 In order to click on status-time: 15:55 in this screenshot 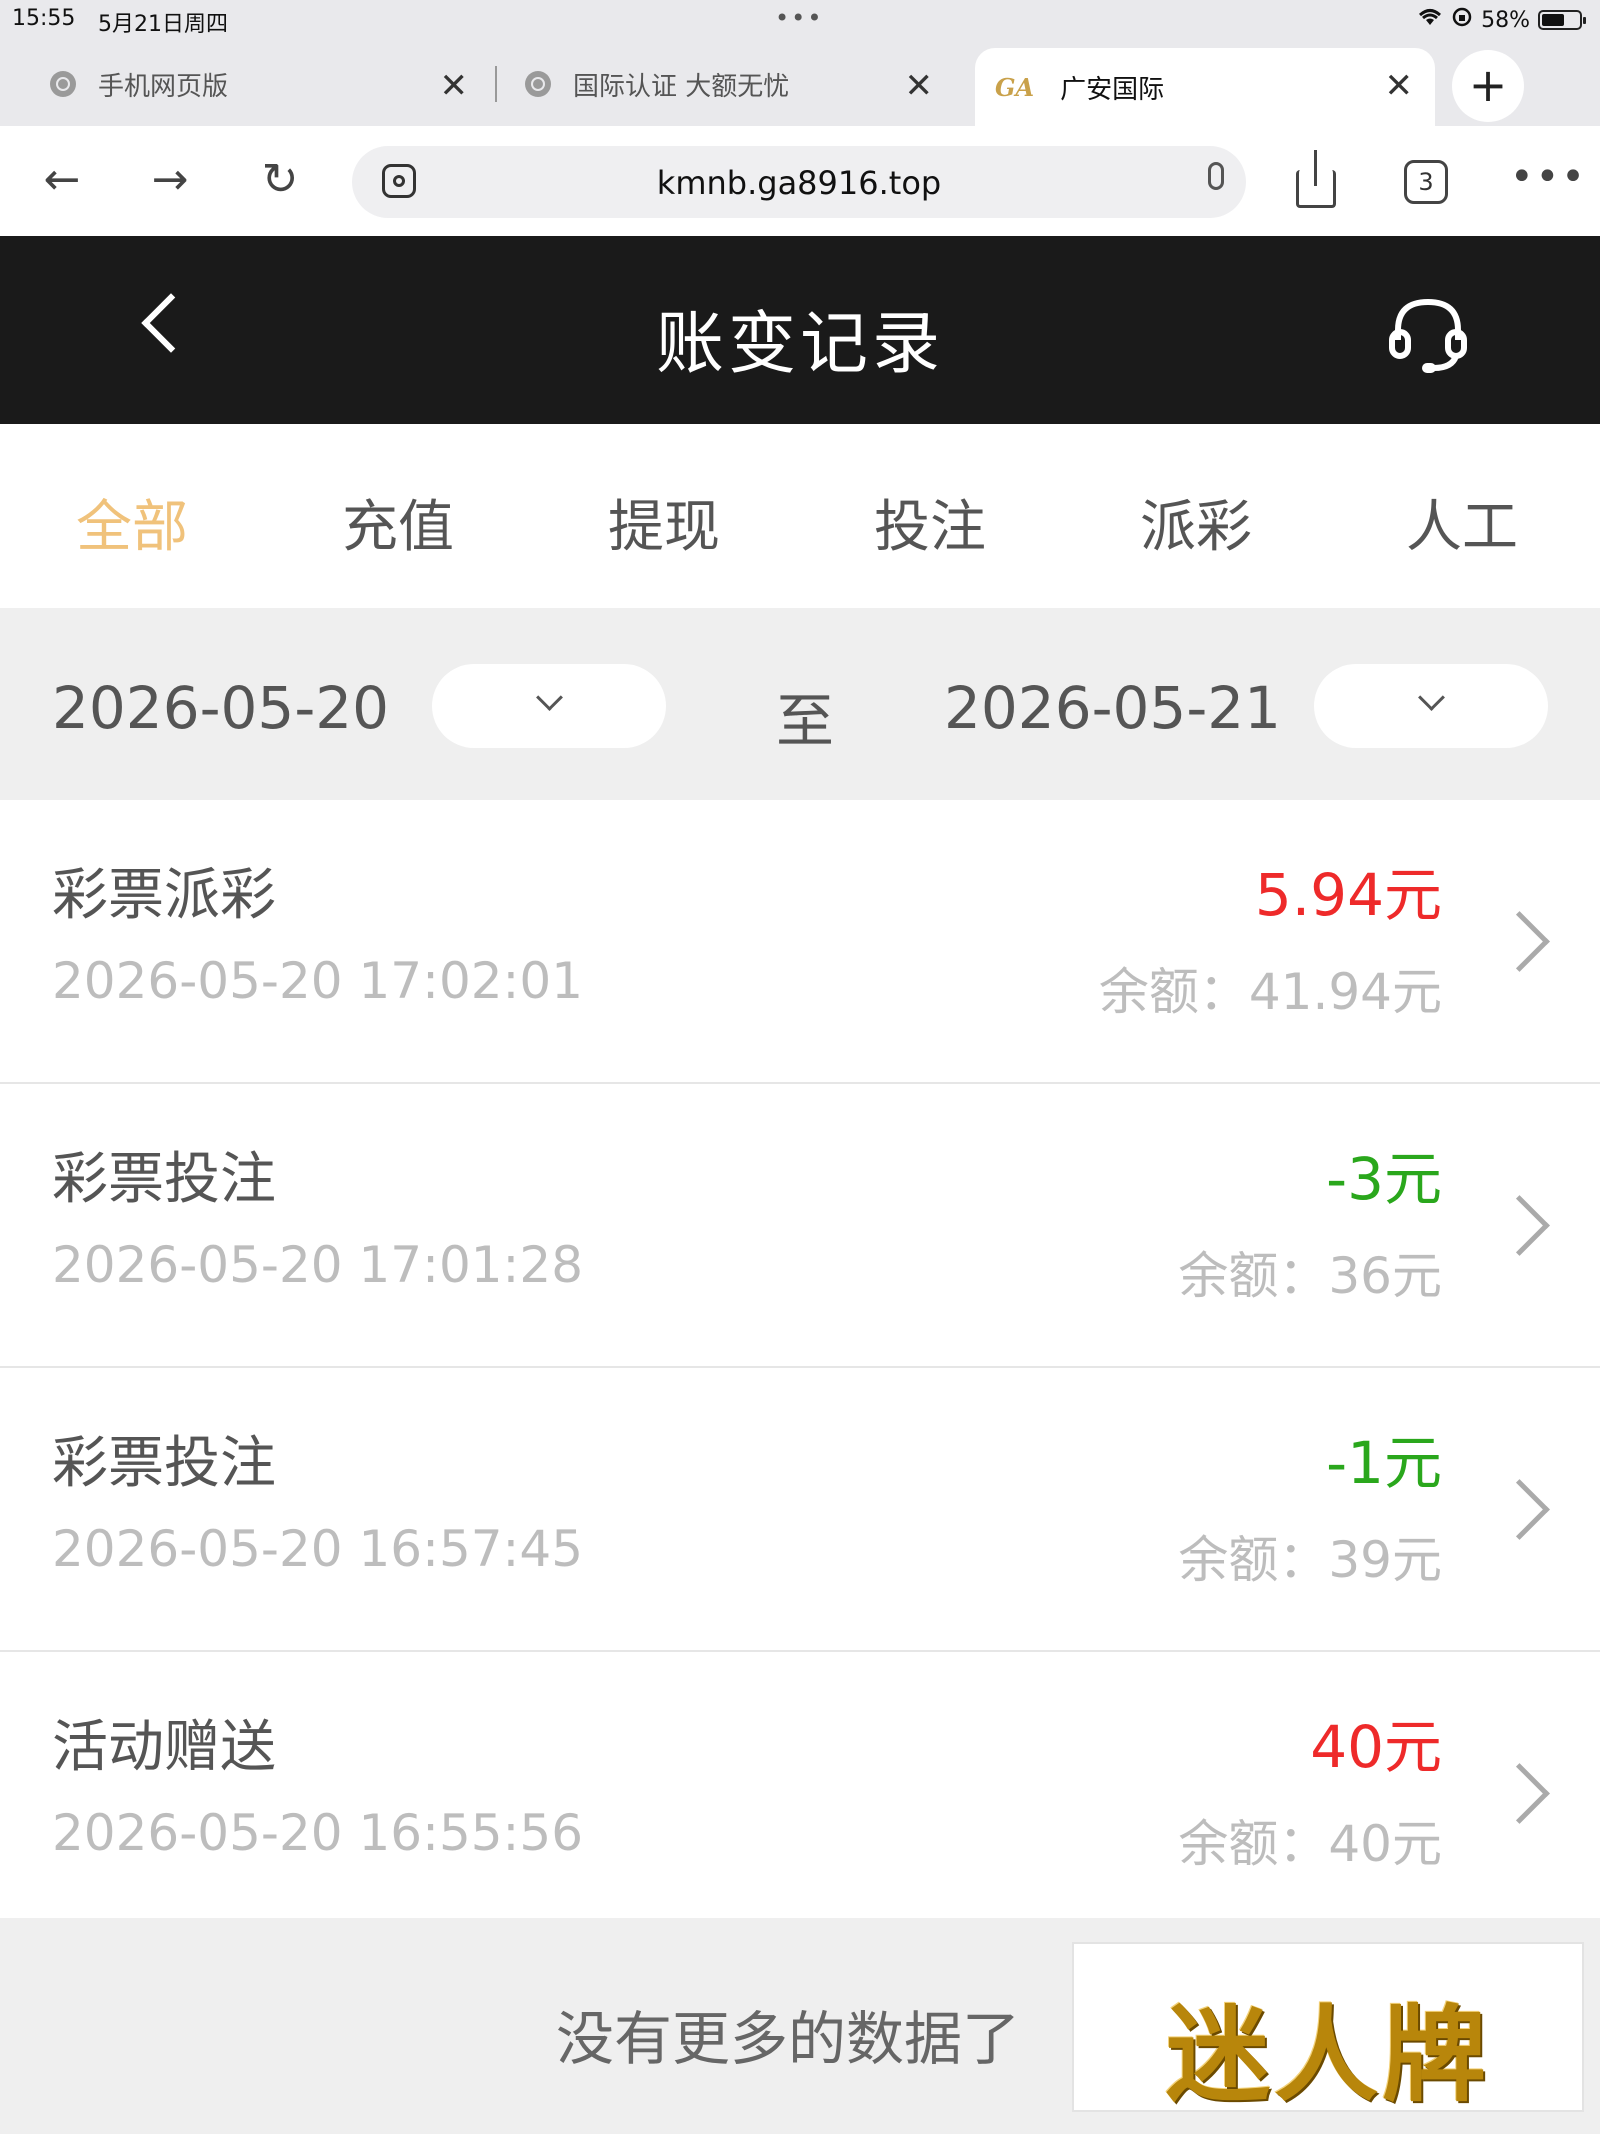, I will do `click(44, 18)`.